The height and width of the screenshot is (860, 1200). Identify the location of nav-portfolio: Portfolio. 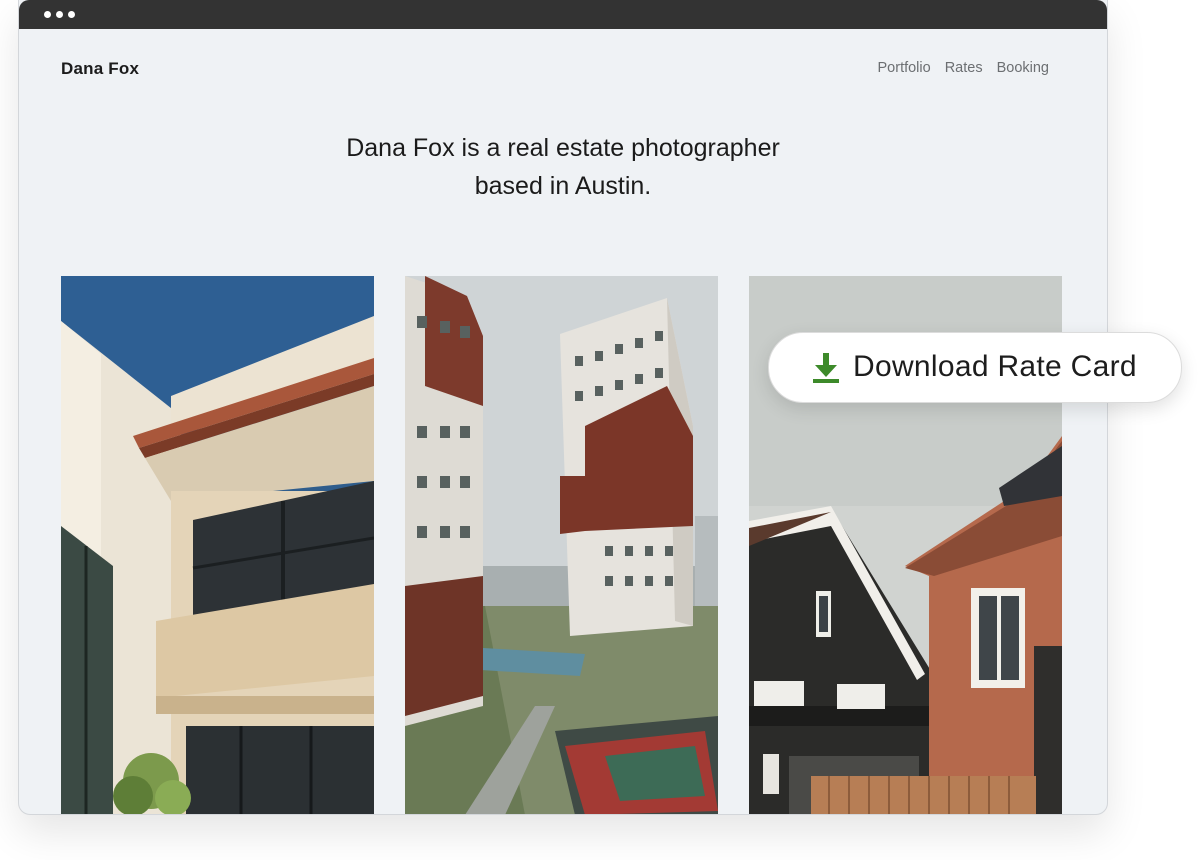
(904, 68).